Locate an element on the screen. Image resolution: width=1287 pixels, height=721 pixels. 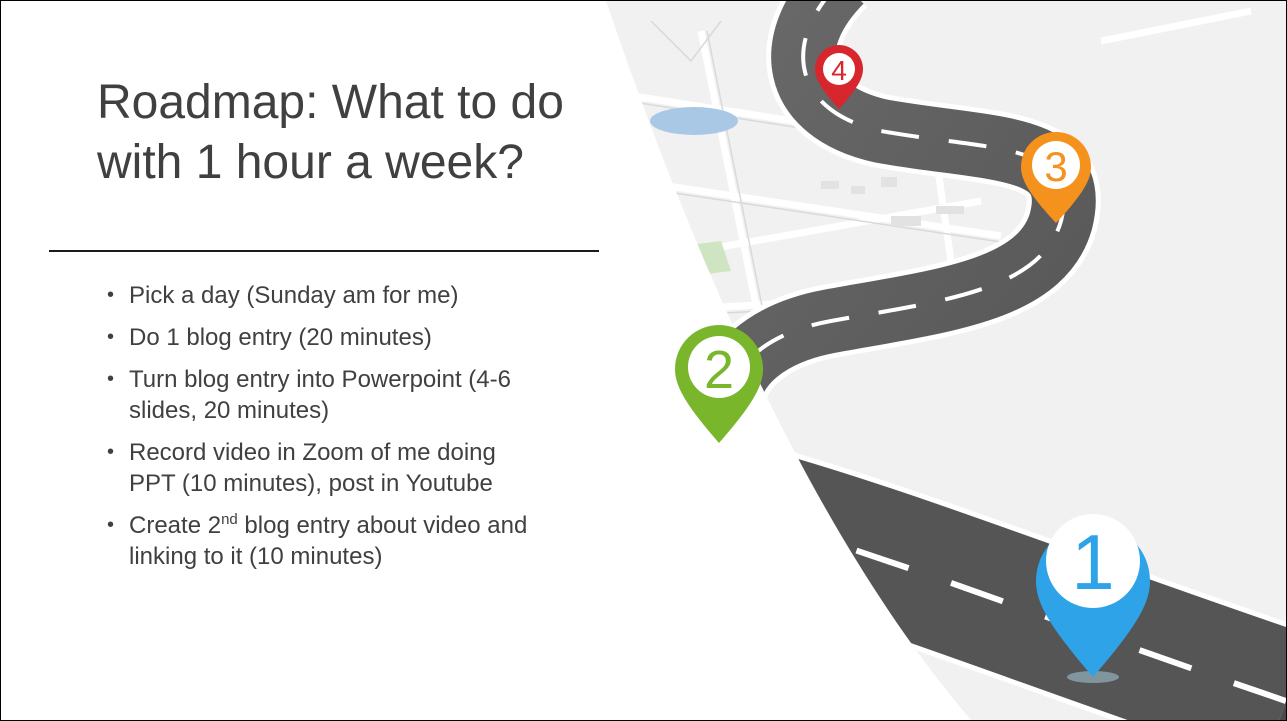
pin-2: 2 is located at coordinates (719, 384).